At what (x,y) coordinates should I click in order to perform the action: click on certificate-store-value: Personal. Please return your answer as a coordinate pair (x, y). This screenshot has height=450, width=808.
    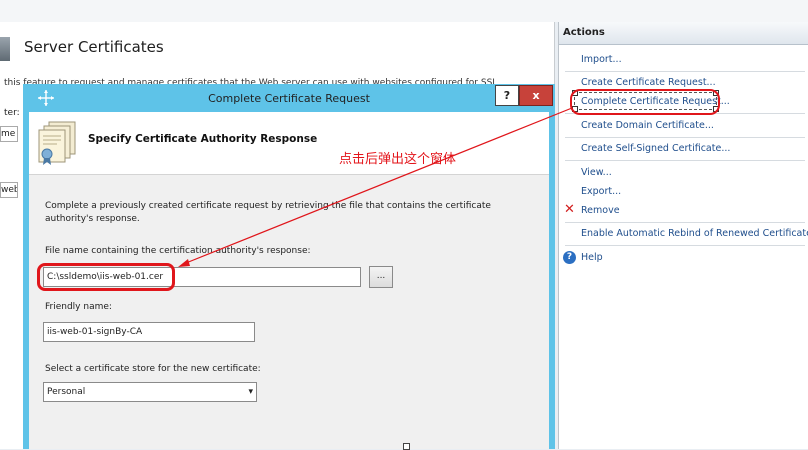
    Looking at the image, I should click on (66, 392).